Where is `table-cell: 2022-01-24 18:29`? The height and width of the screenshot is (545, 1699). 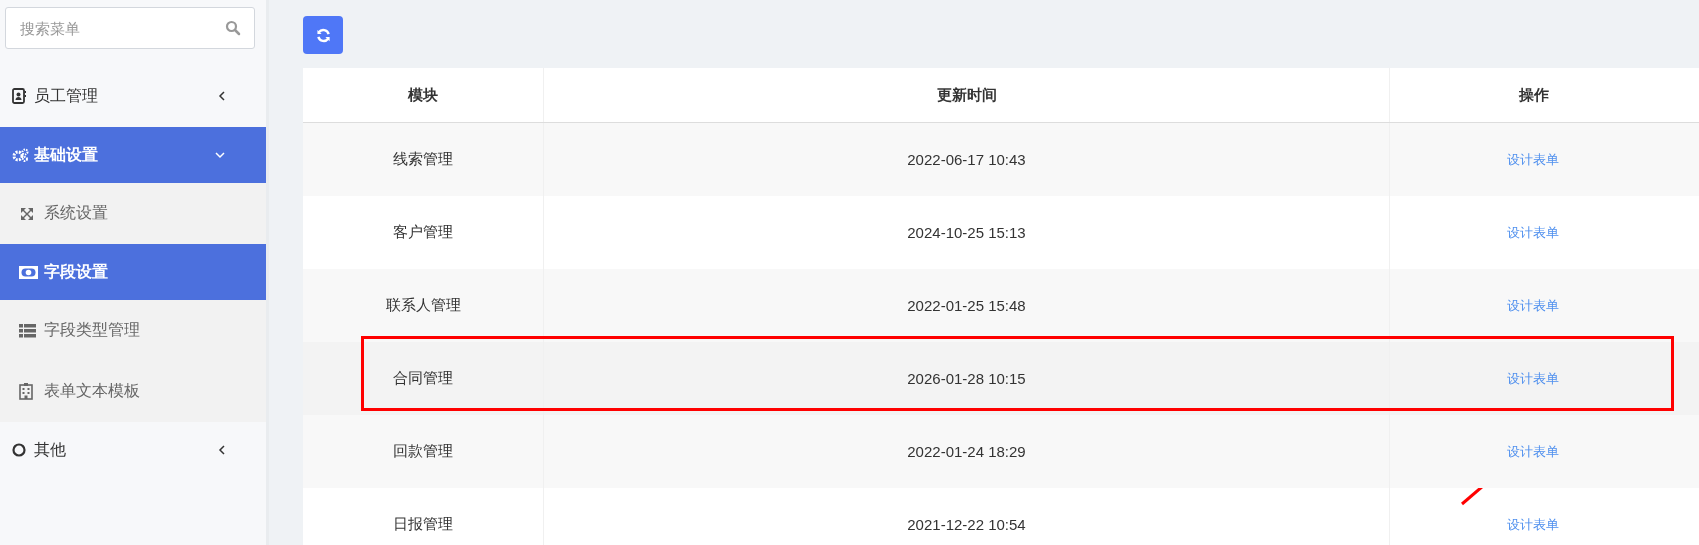
table-cell: 2022-01-24 18:29 is located at coordinates (967, 451).